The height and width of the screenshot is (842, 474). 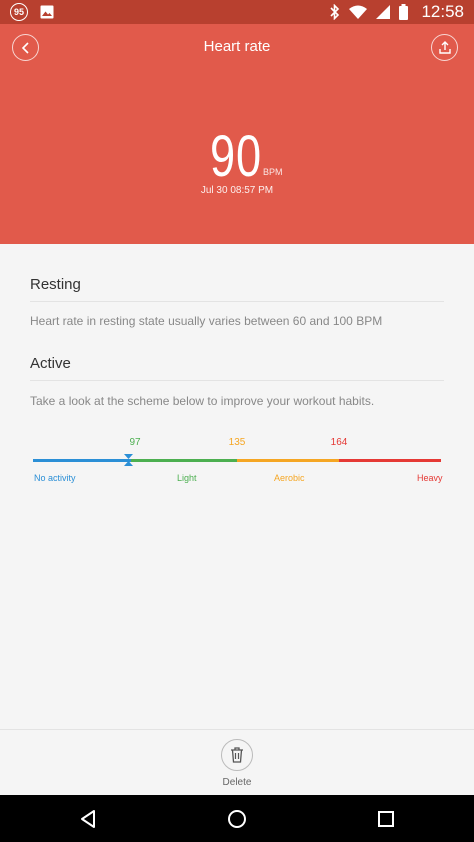 I want to click on battery-icon, so click(x=404, y=12).